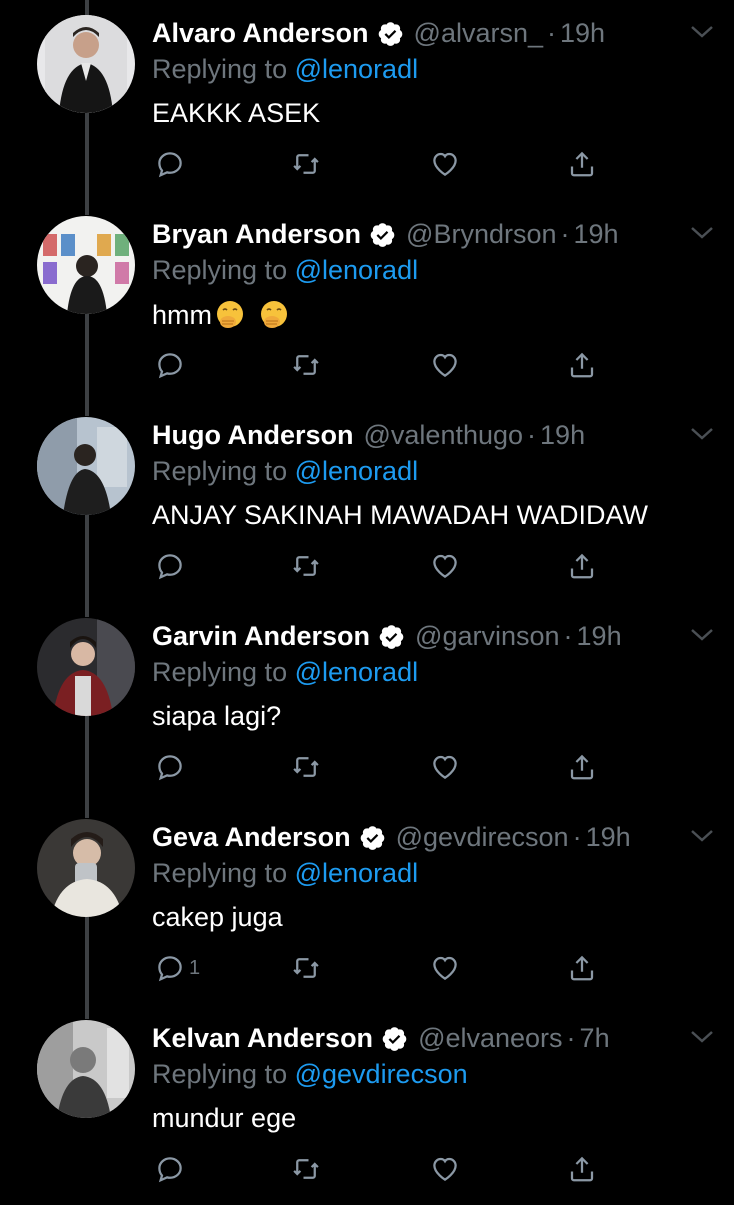 This screenshot has height=1205, width=734. Describe the element at coordinates (400, 515) in the screenshot. I see `tweet-text: ANJAY SAKINAH MAWADAH WADIDAW` at that location.